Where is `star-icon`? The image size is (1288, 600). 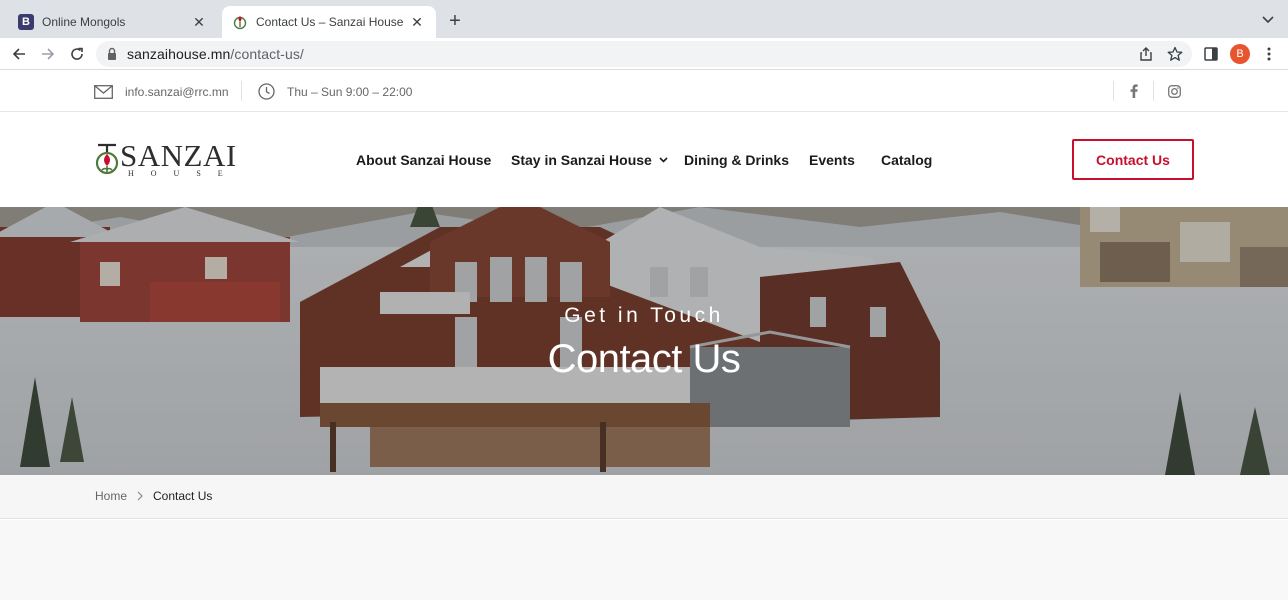 star-icon is located at coordinates (1175, 53).